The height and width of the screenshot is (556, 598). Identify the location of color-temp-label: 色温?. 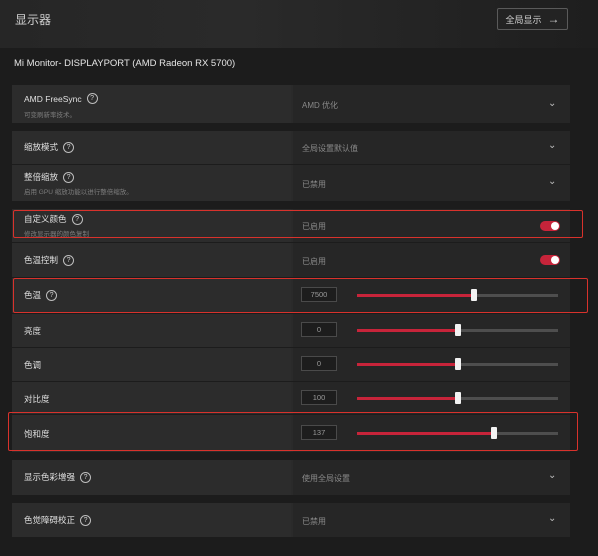
(41, 295).